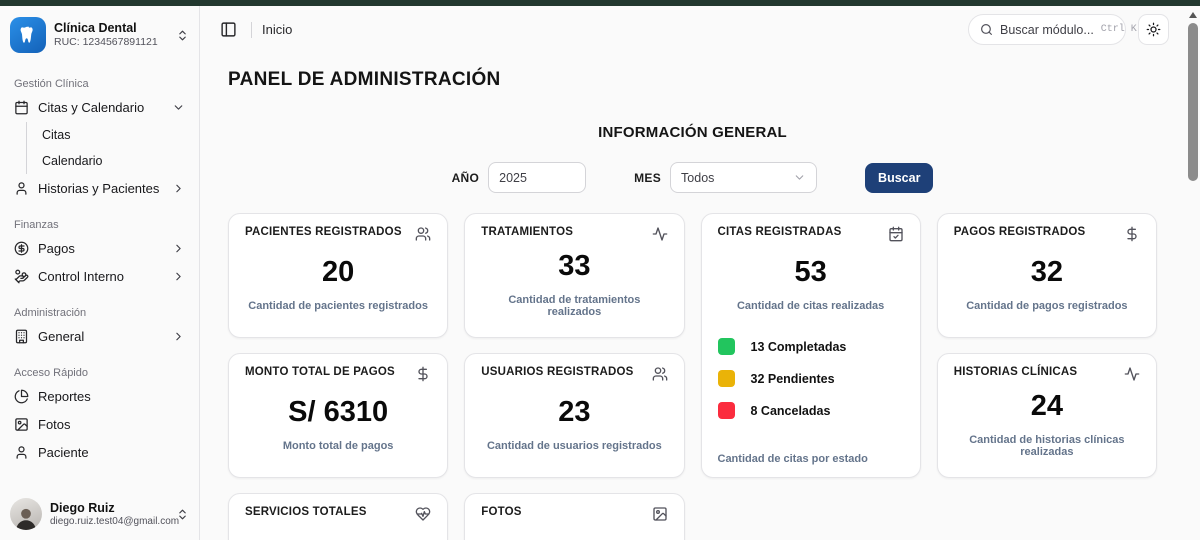 Image resolution: width=1200 pixels, height=540 pixels. Describe the element at coordinates (82, 507) in the screenshot. I see `user-name: Diego Ruiz` at that location.